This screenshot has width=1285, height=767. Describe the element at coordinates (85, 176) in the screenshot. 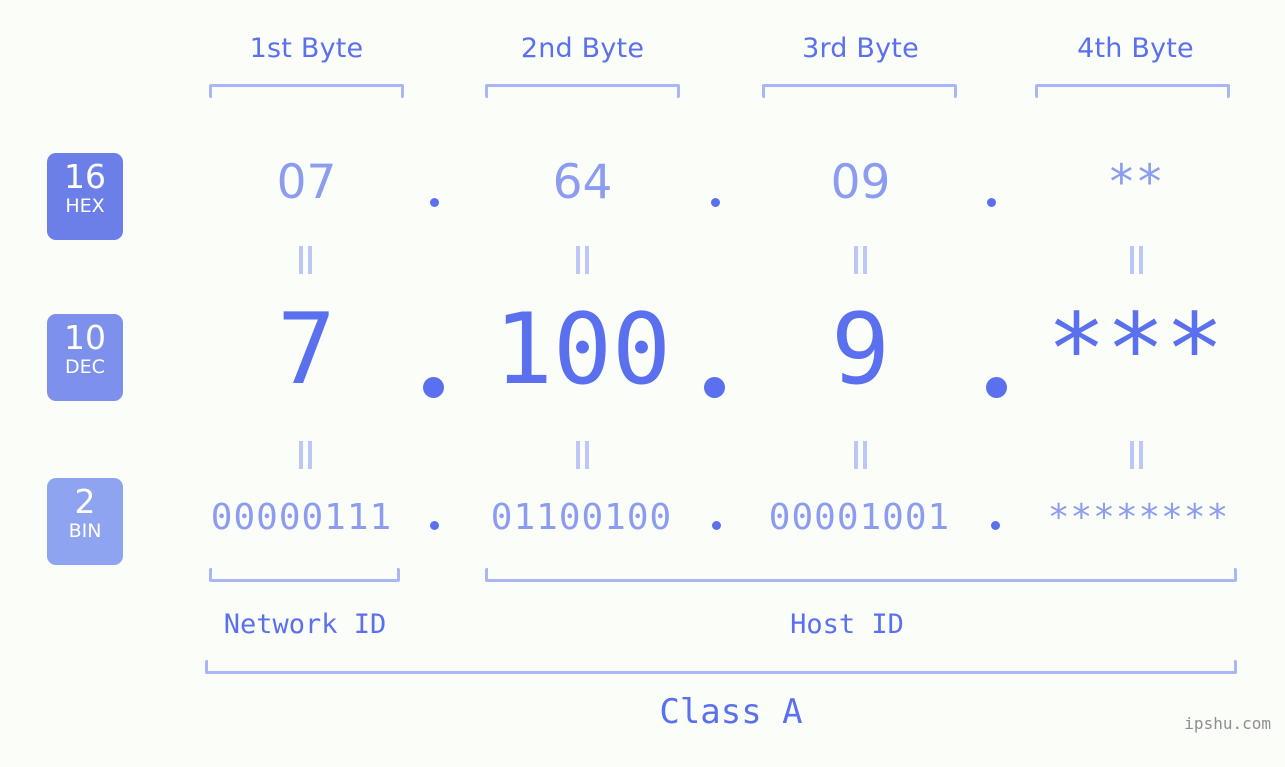

I see `base-badge-hex-number: 16` at that location.